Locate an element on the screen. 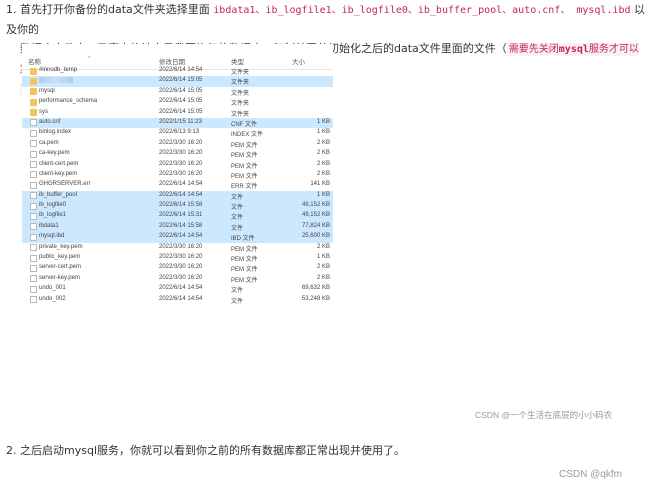 The height and width of the screenshot is (487, 650). file-name: undo_001 is located at coordinates (52, 288).